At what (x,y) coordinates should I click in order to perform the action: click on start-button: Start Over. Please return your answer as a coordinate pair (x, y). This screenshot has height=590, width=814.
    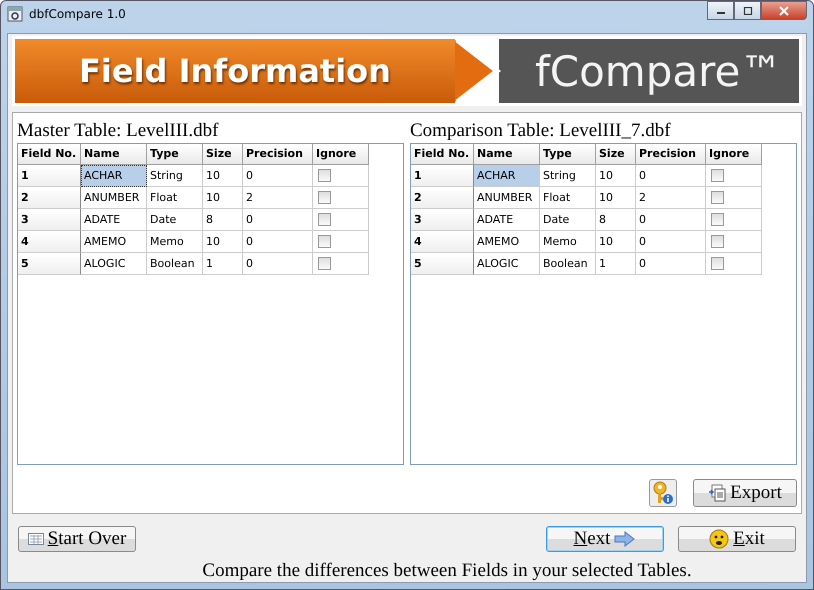
    Looking at the image, I should click on (77, 539).